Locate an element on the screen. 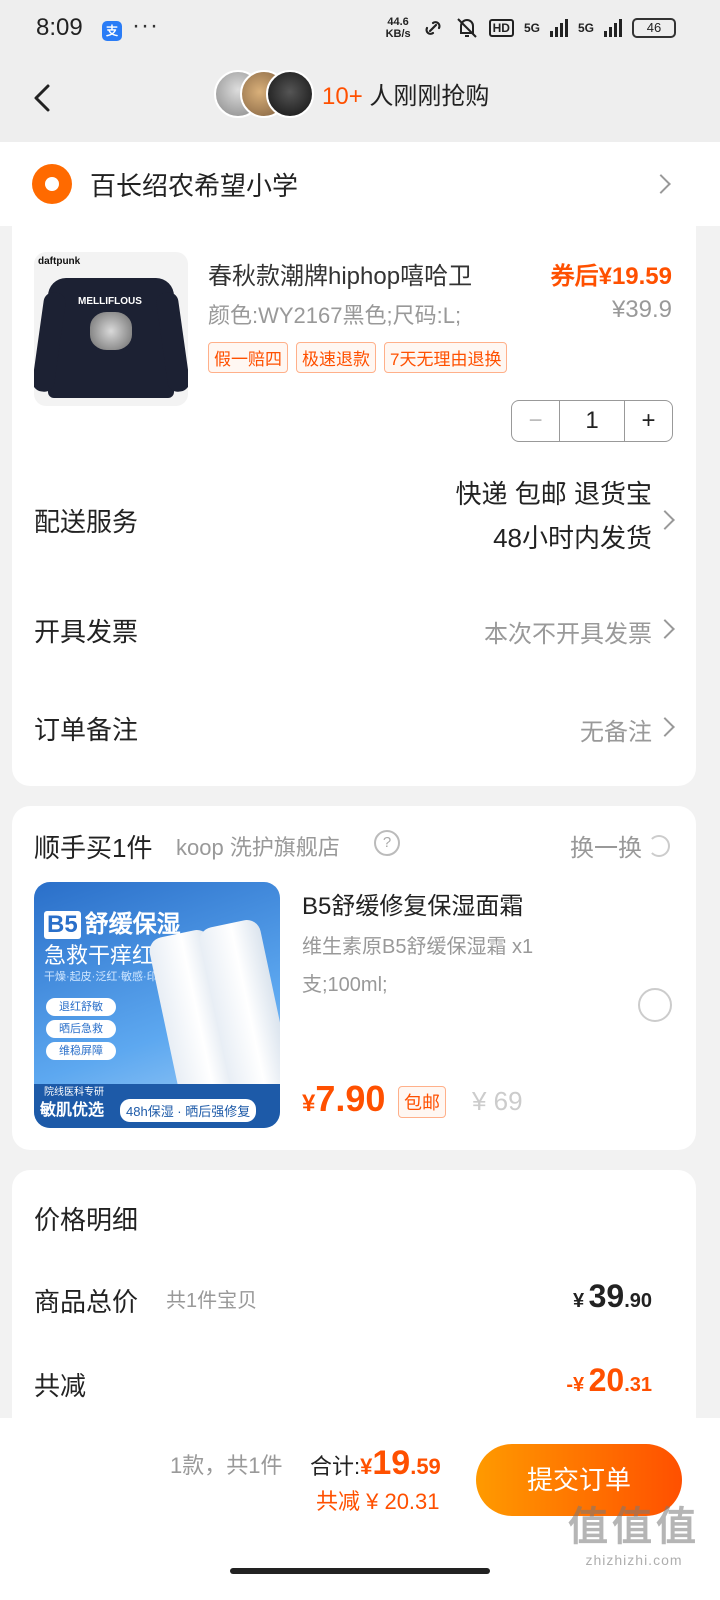 The width and height of the screenshot is (720, 1600). order-total: 合计:¥19.59 is located at coordinates (375, 1463).